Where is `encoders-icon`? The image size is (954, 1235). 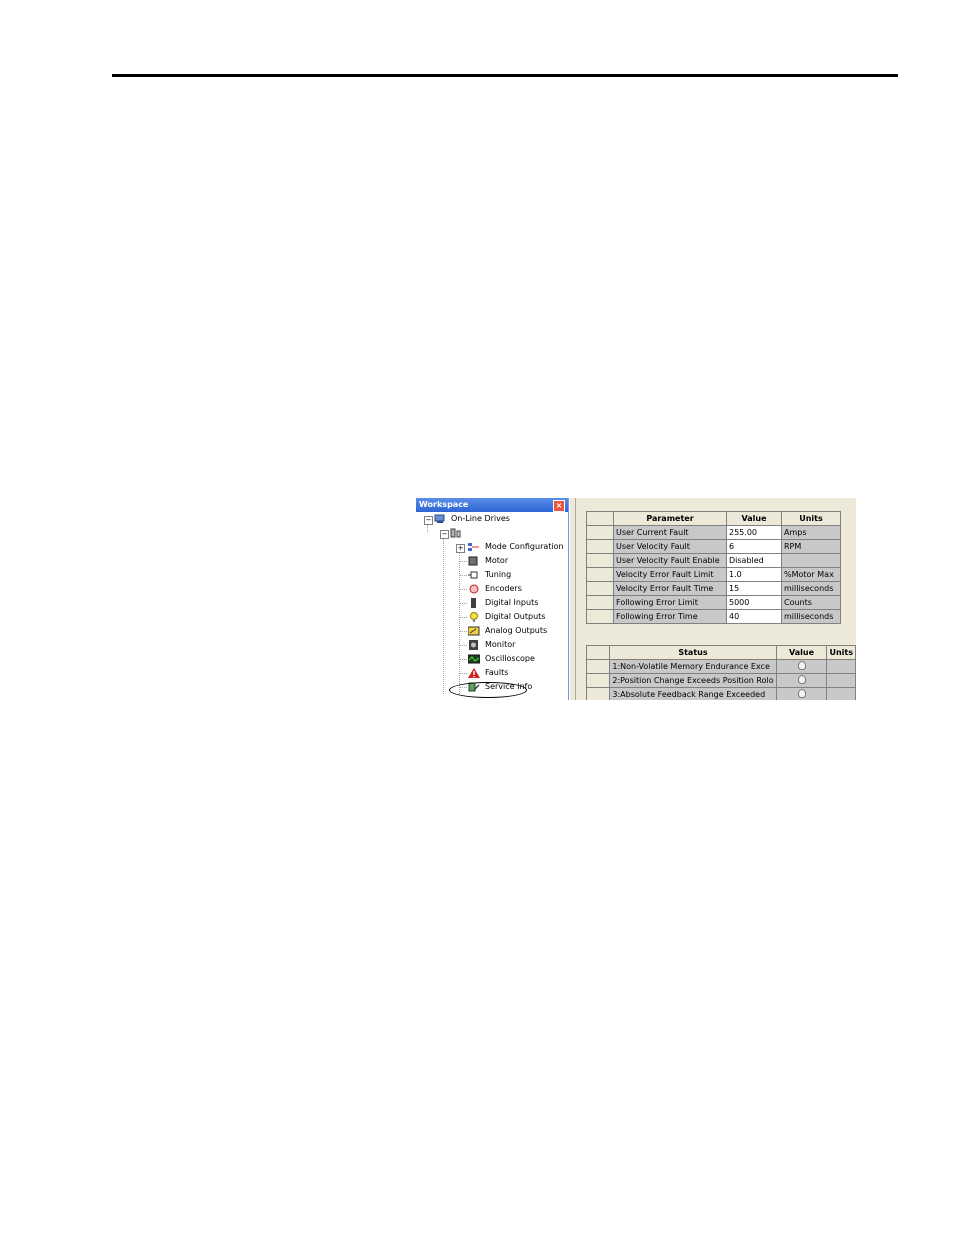
encoders-icon is located at coordinates (473, 589).